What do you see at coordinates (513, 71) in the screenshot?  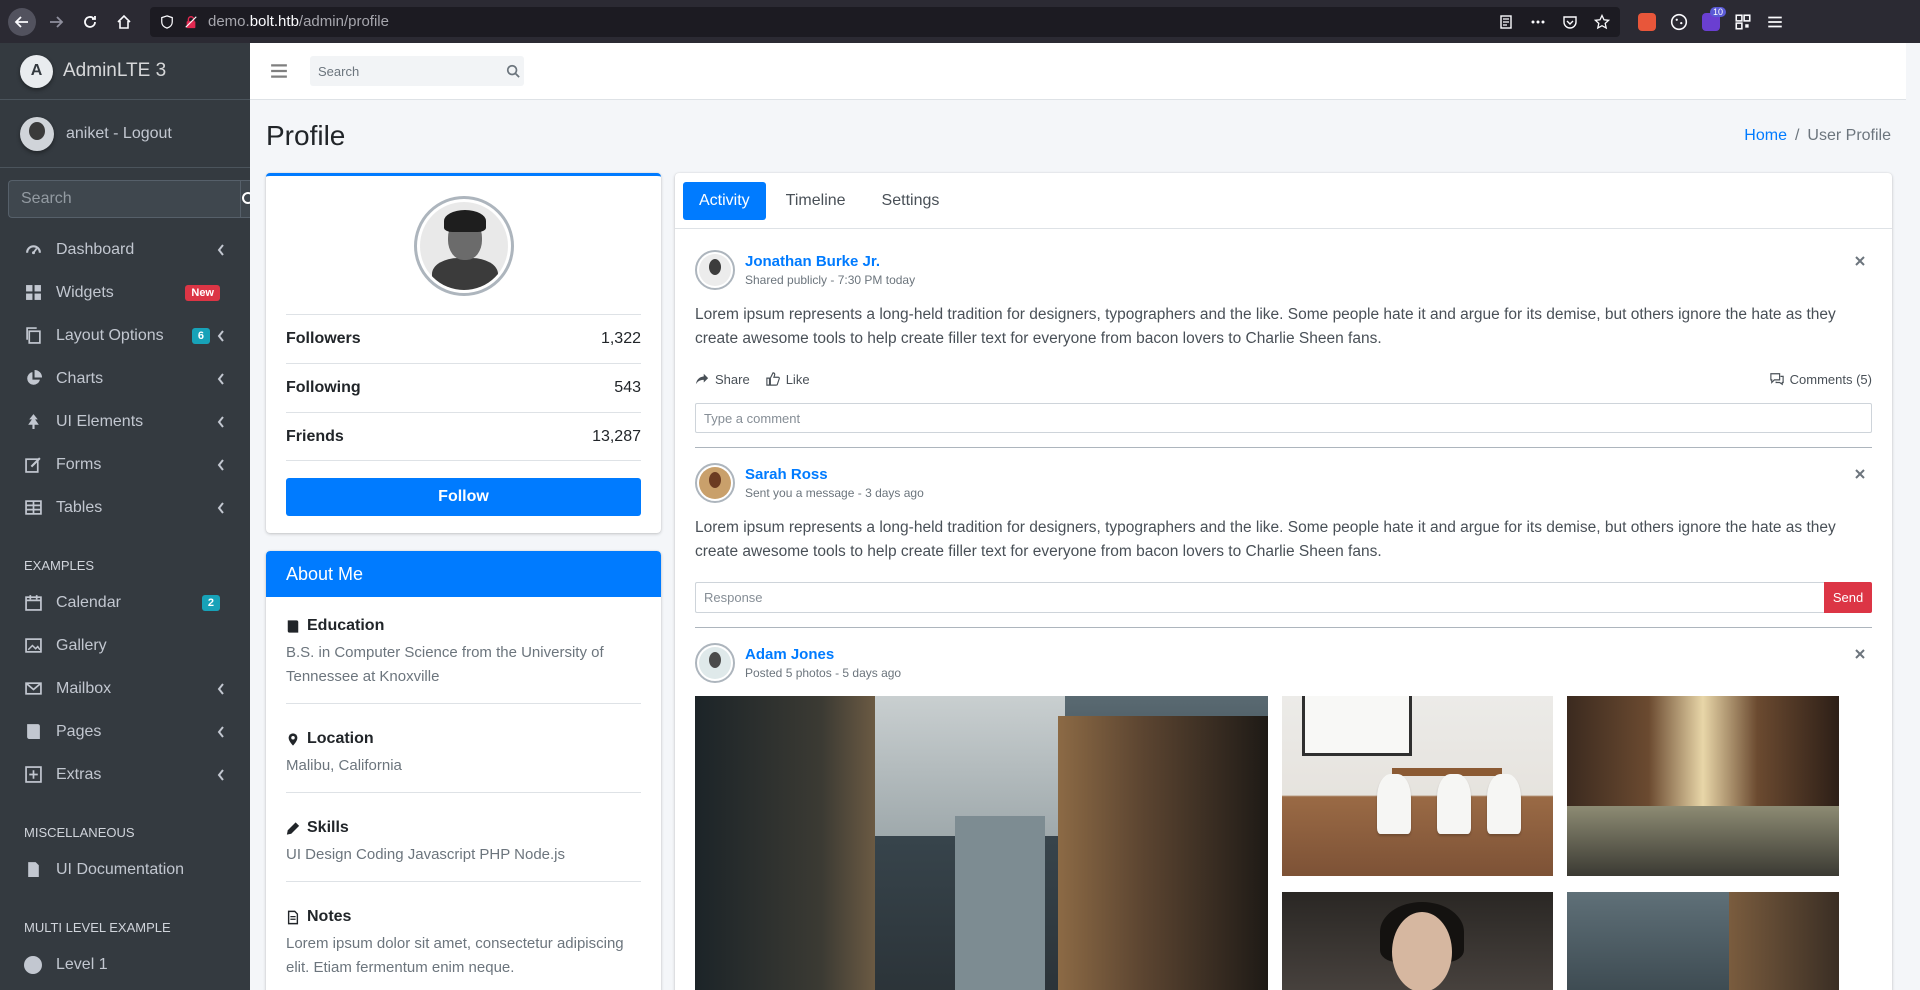 I see `navbar-search-button` at bounding box center [513, 71].